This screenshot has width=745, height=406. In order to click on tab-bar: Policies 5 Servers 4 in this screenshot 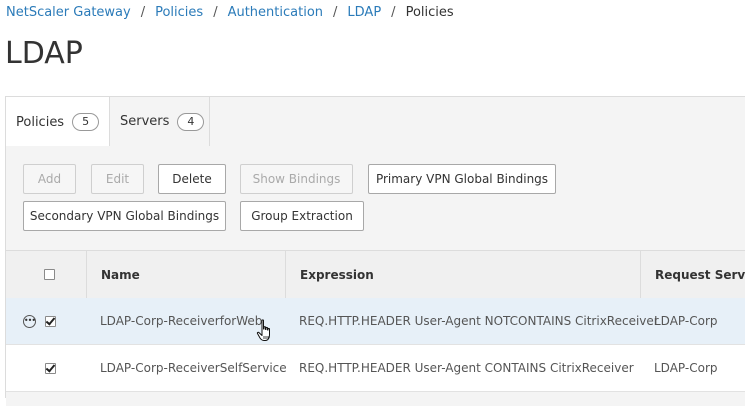, I will do `click(375, 122)`.